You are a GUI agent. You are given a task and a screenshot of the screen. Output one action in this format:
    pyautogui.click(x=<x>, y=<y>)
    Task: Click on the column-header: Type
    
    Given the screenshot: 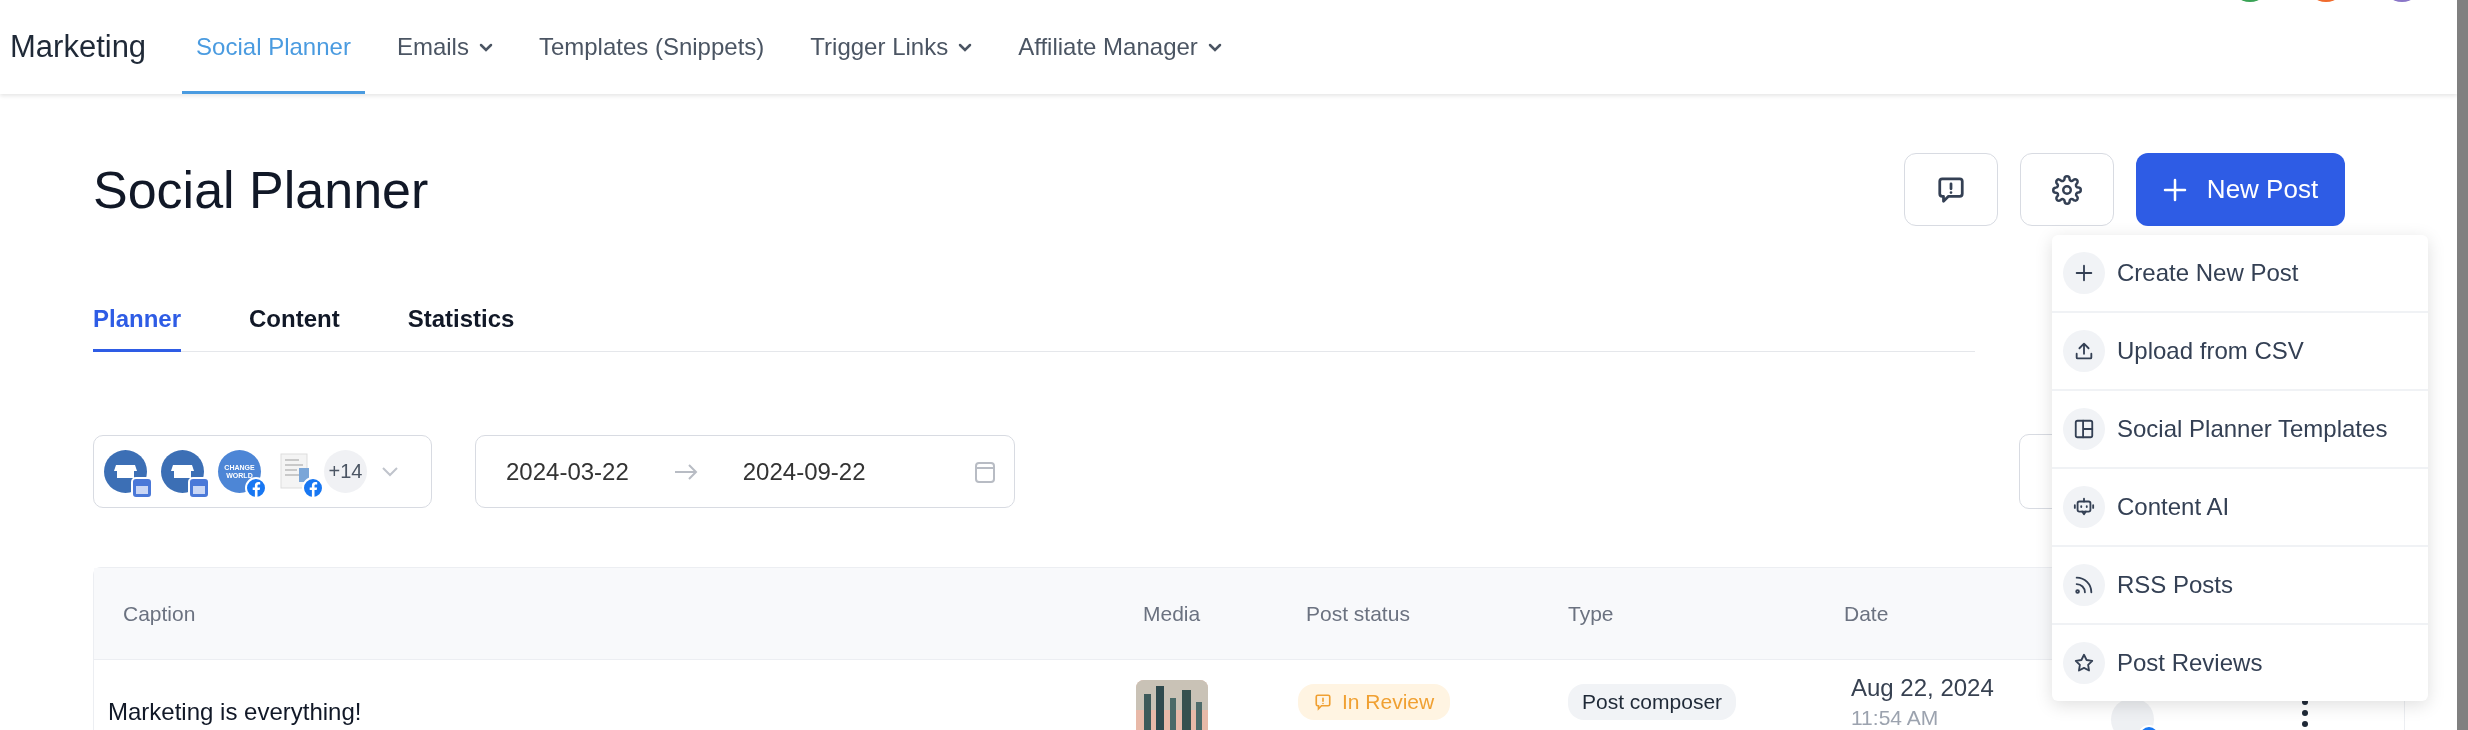 What is the action you would take?
    pyautogui.click(x=1591, y=613)
    